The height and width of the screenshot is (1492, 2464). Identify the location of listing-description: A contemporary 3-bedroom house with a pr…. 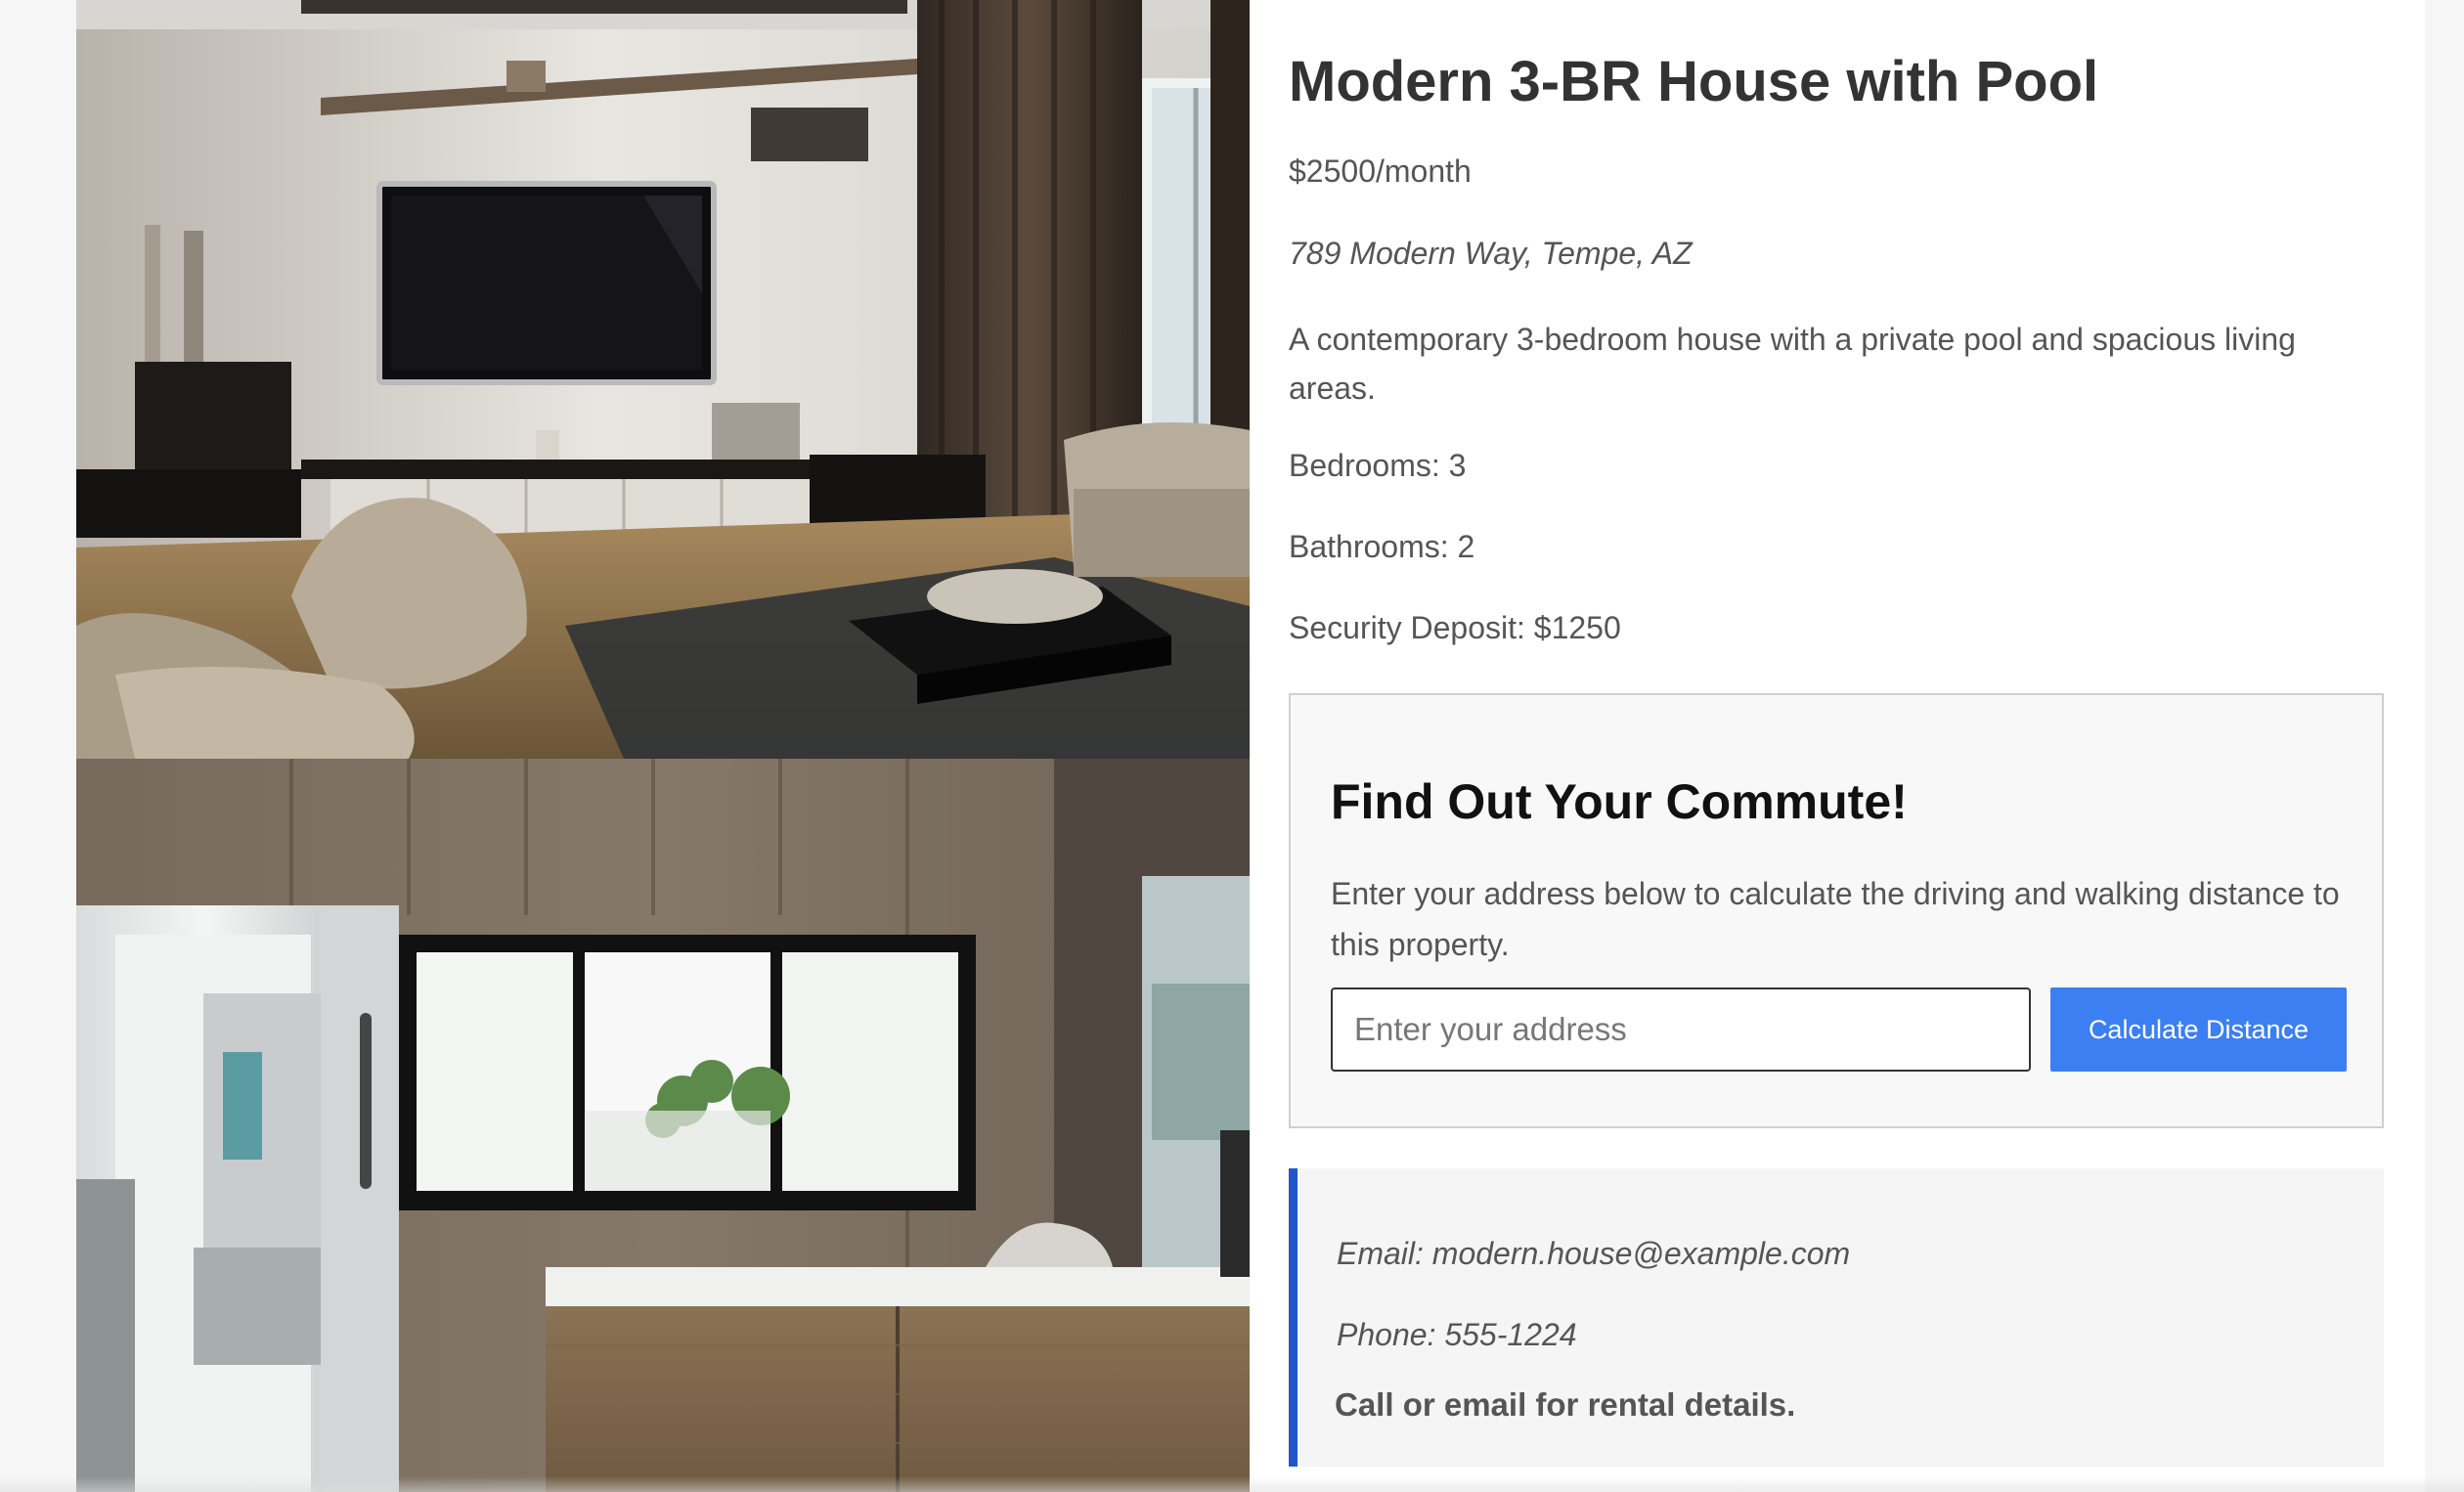
(1792, 364).